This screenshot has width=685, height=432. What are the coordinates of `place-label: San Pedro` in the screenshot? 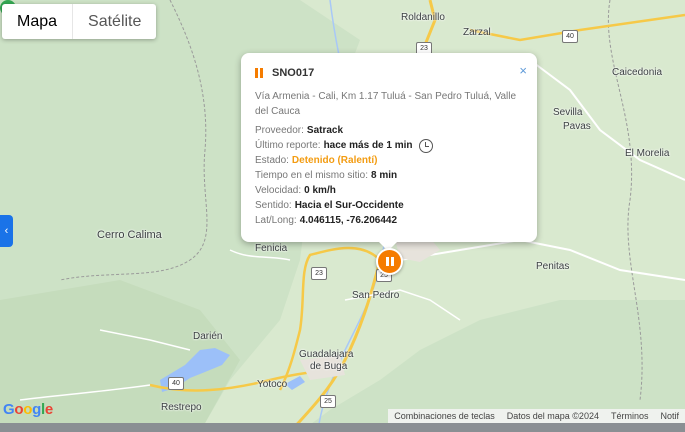 It's located at (376, 295).